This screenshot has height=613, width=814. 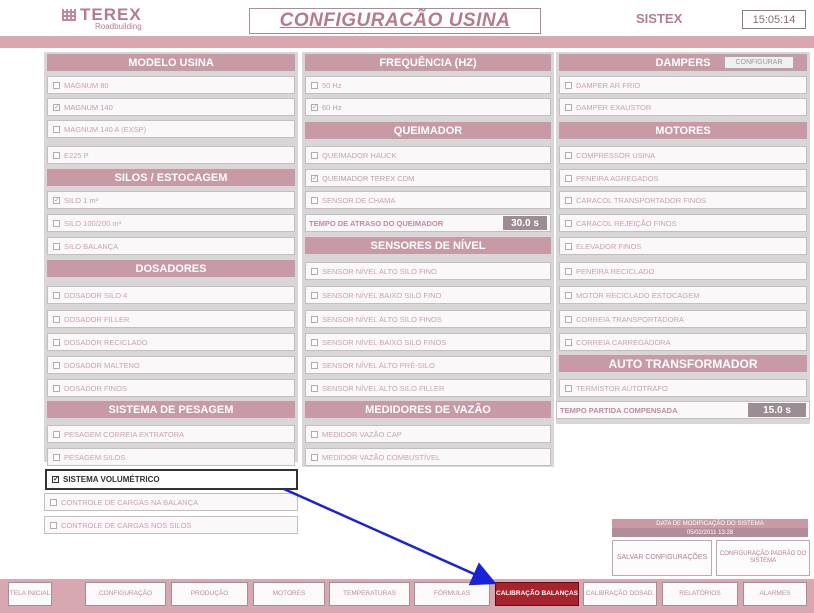 What do you see at coordinates (171, 295) in the screenshot?
I see `option-dosador-silo4: DOSADOR SILO 4` at bounding box center [171, 295].